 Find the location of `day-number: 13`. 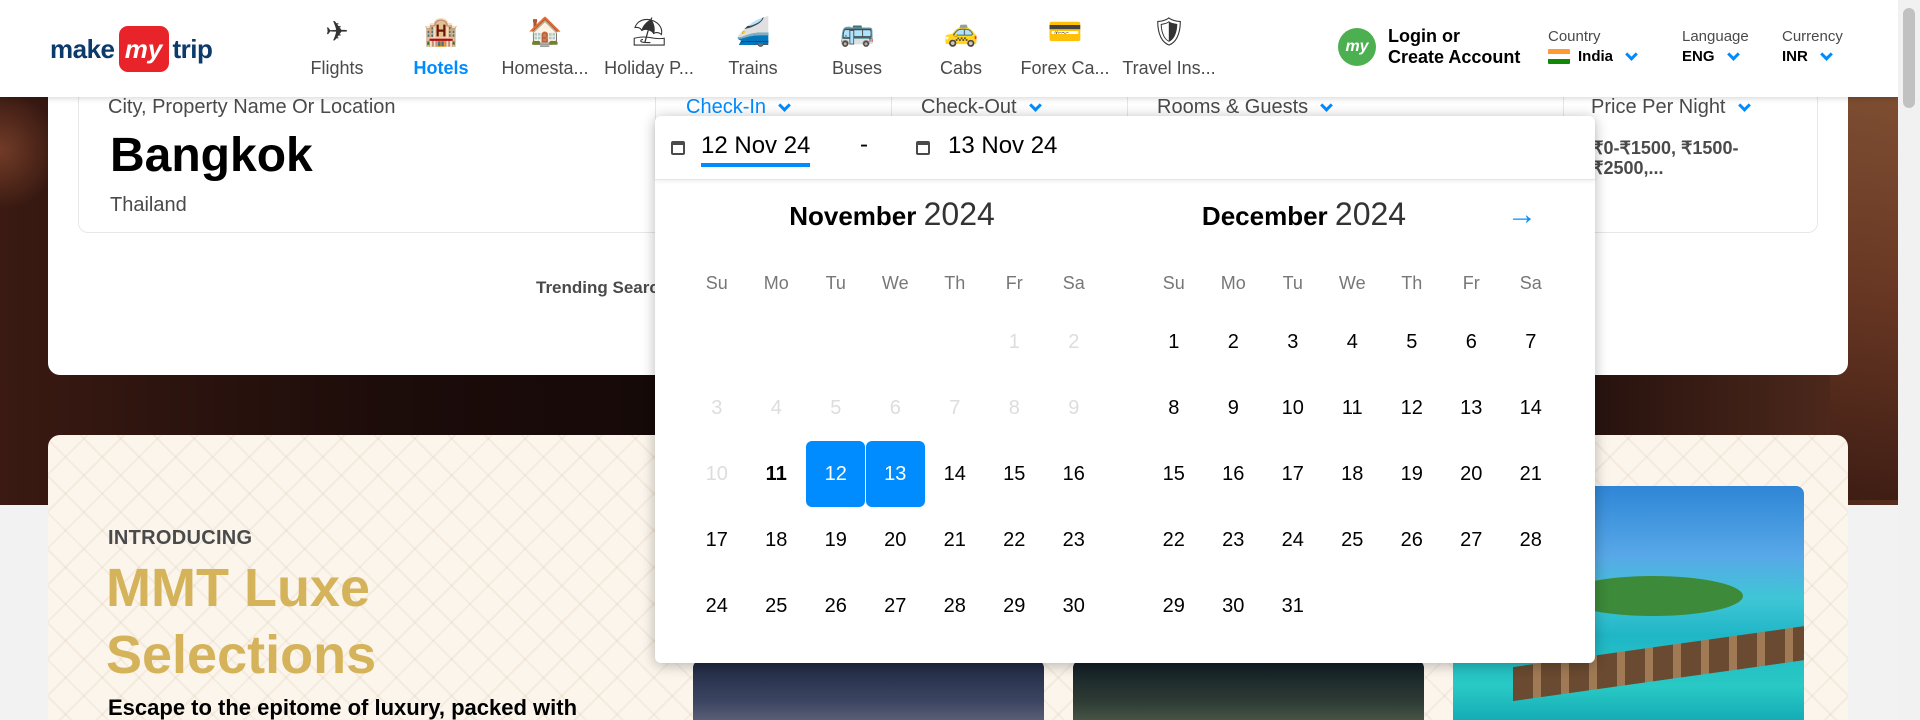

day-number: 13 is located at coordinates (895, 474).